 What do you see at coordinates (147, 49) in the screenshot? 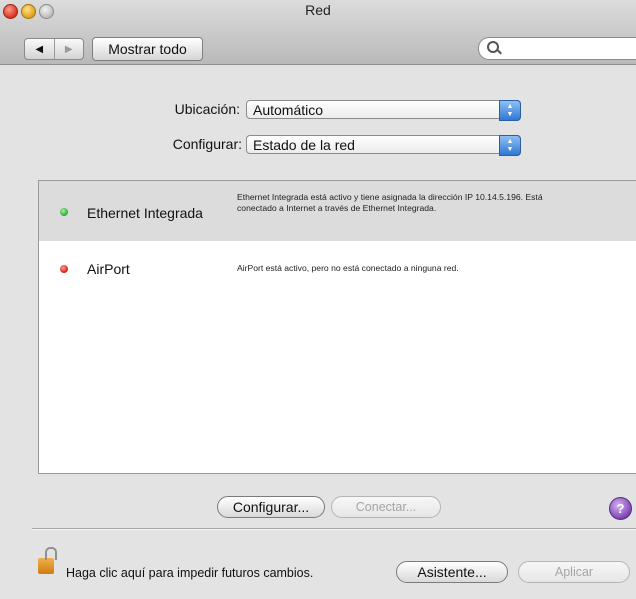
I see `show-all-button: Mostrar todo` at bounding box center [147, 49].